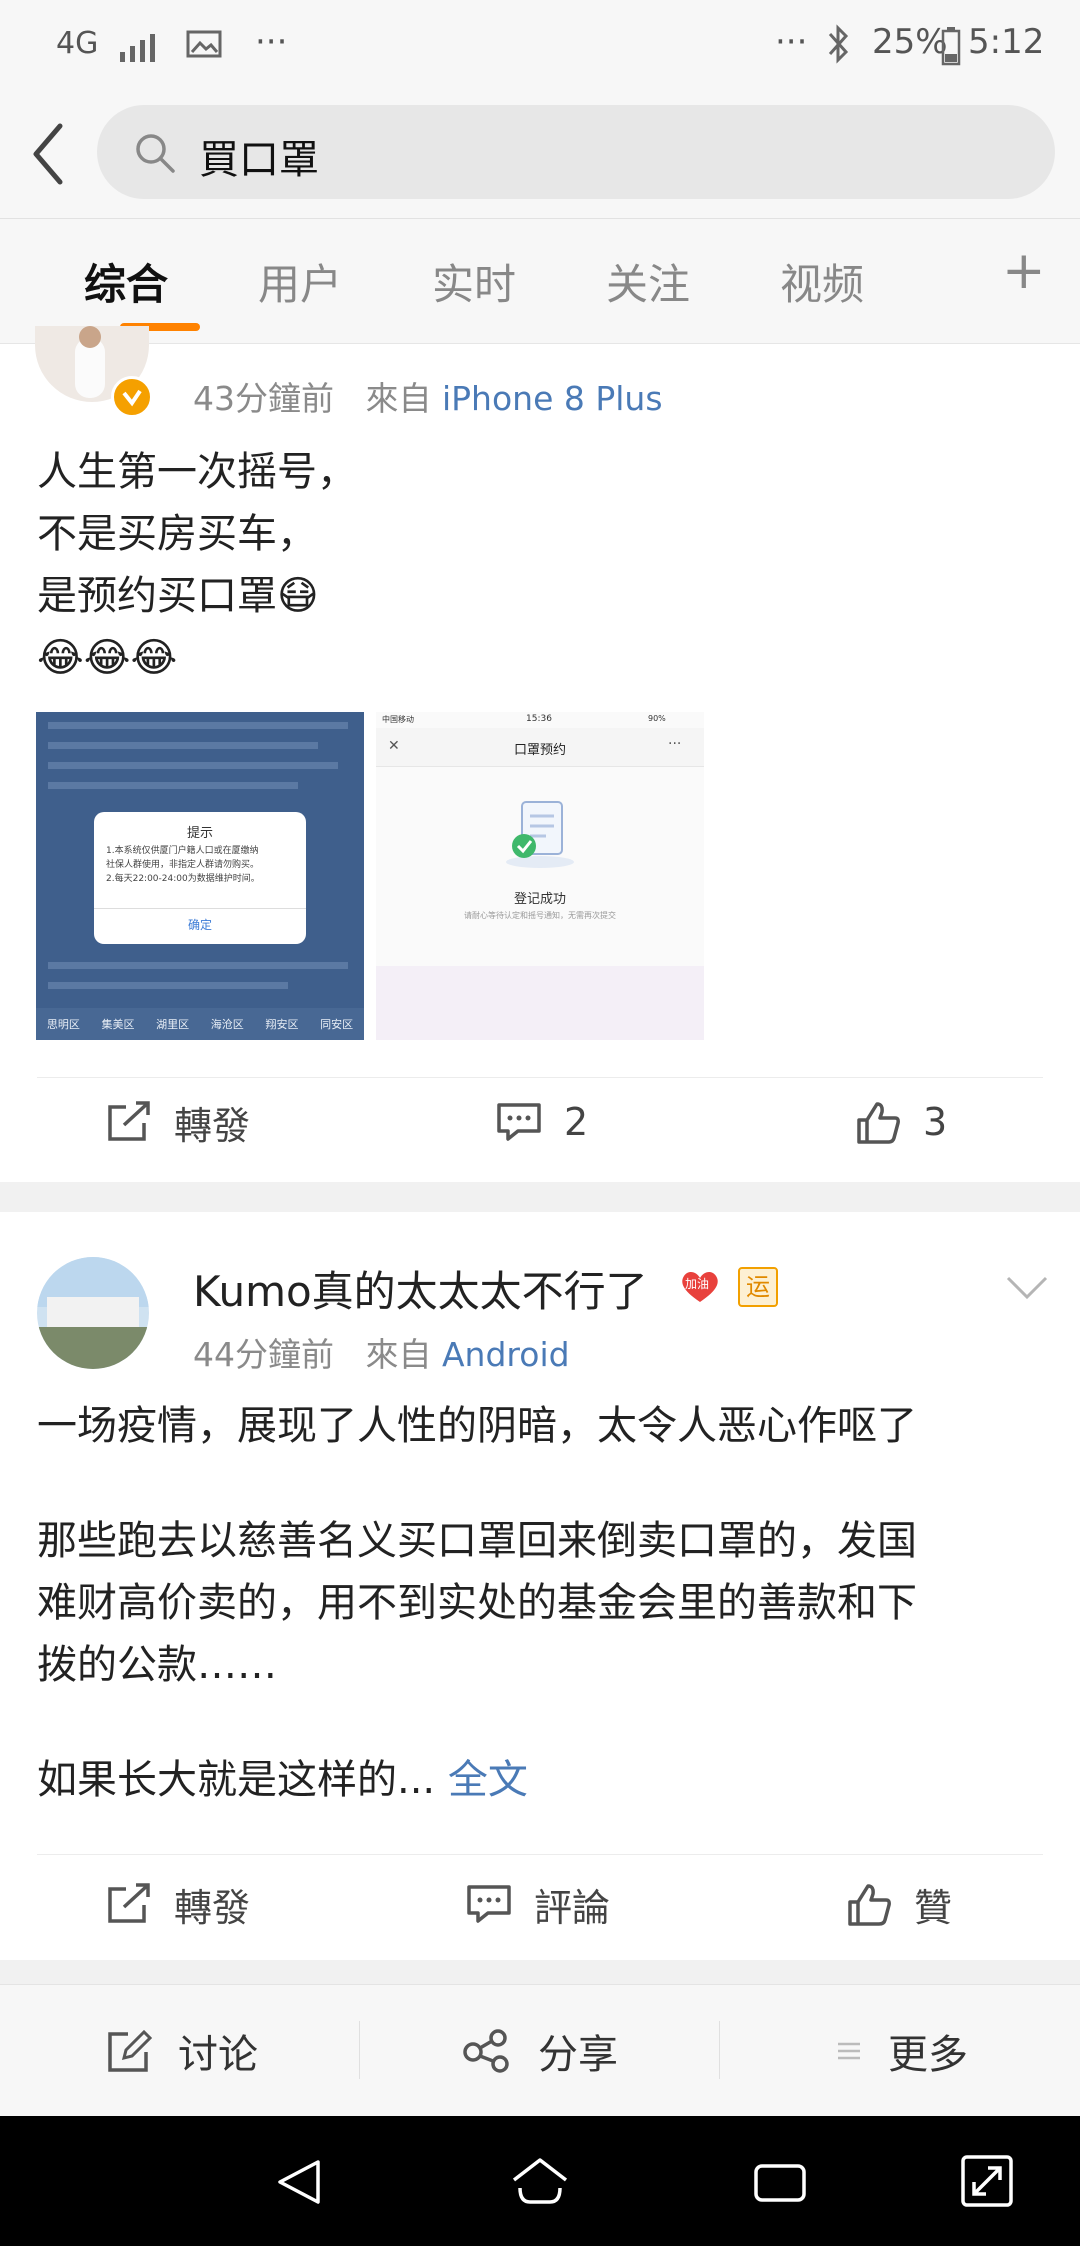 This screenshot has width=1080, height=2246. I want to click on search-query: 買口罩, so click(259, 160).